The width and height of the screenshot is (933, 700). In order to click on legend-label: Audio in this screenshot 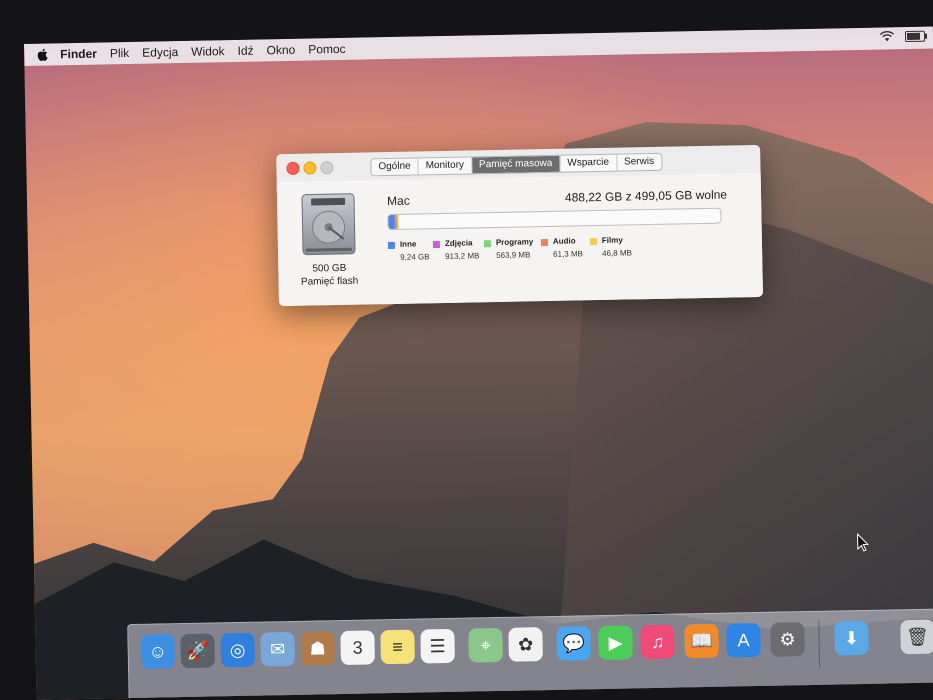, I will do `click(564, 241)`.